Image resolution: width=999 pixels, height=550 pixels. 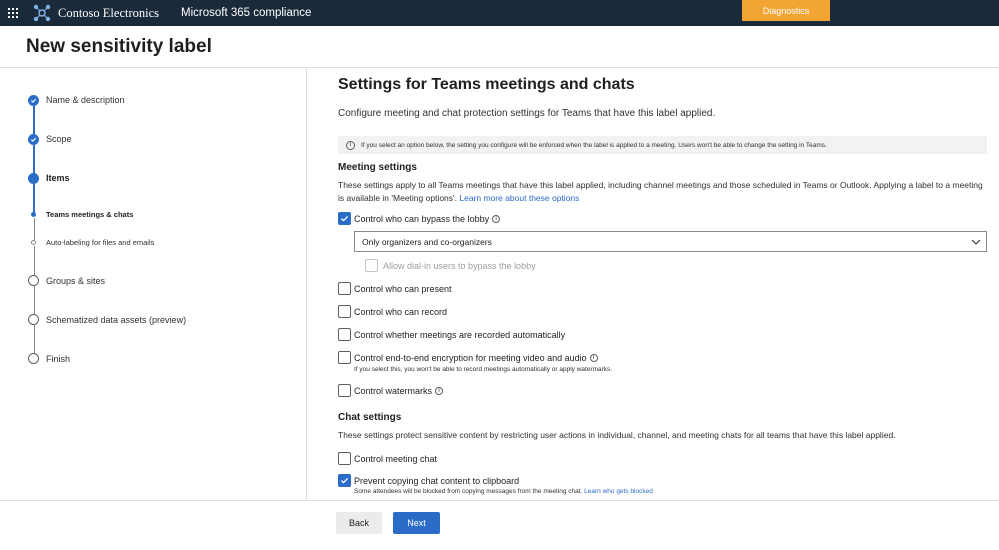 I want to click on step-items: Items, so click(x=58, y=178).